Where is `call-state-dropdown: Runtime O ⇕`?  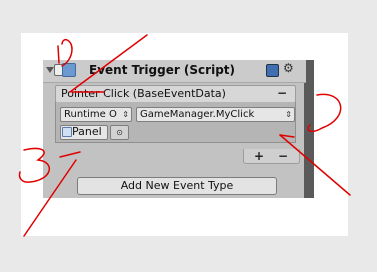
call-state-dropdown: Runtime O ⇕ is located at coordinates (96, 114).